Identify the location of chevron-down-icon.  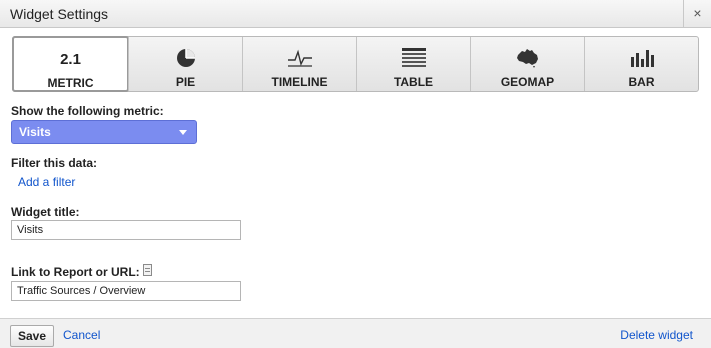
(183, 132).